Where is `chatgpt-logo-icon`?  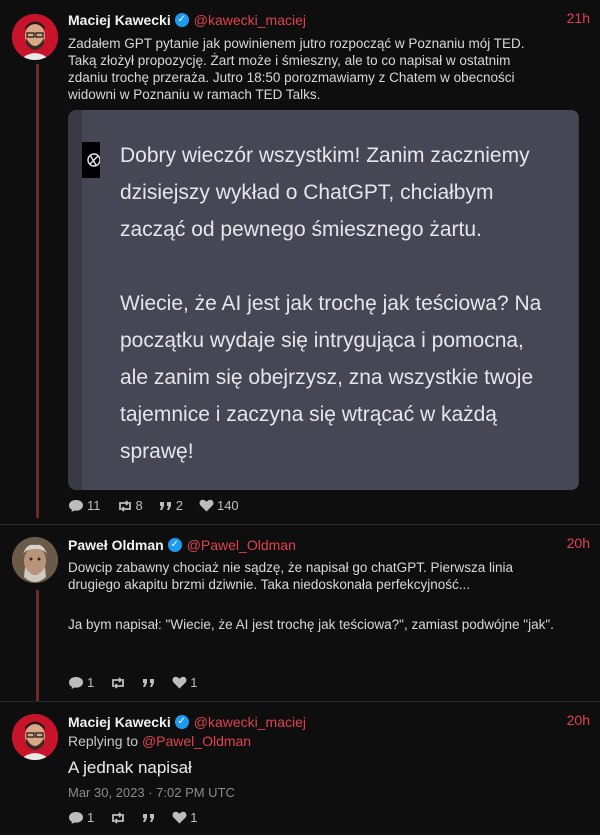
chatgpt-logo-icon is located at coordinates (91, 160).